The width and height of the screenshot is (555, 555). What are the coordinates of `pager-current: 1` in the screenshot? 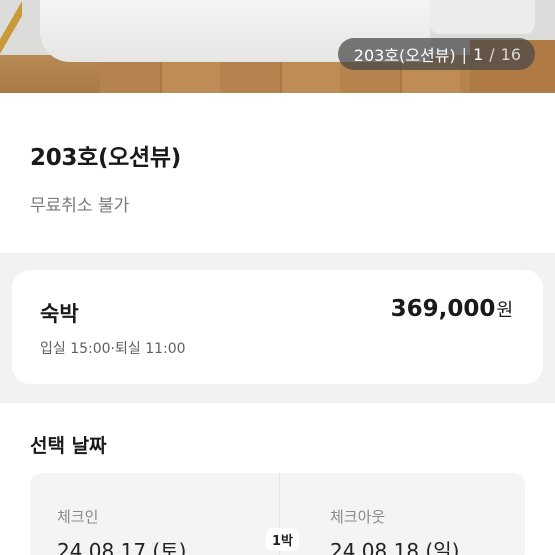 It's located at (478, 54).